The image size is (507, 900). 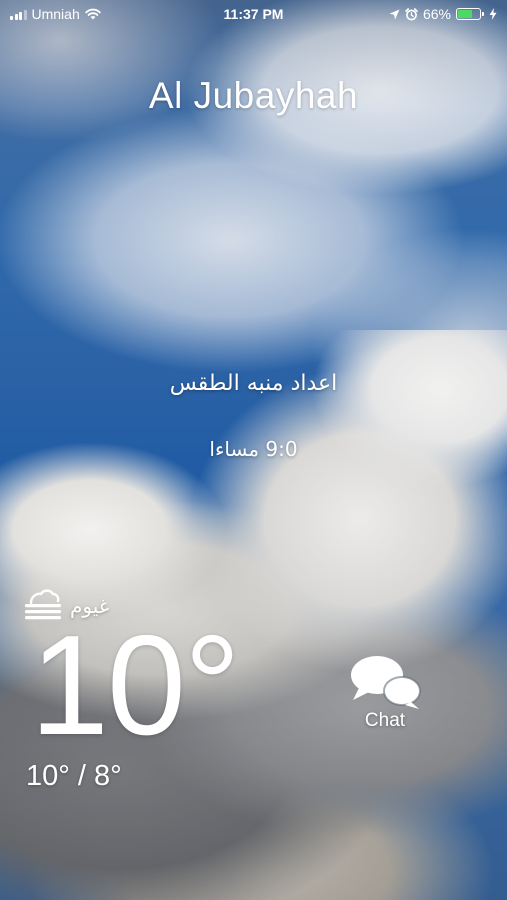 What do you see at coordinates (411, 13) in the screenshot?
I see `alarm-icon` at bounding box center [411, 13].